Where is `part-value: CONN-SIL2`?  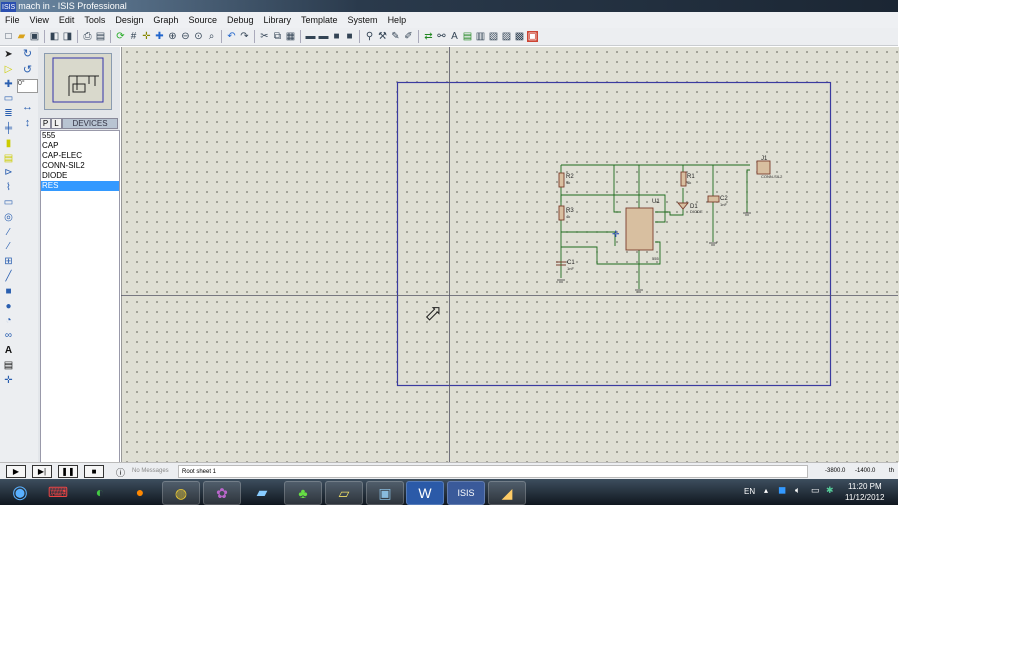 part-value: CONN-SIL2 is located at coordinates (772, 176).